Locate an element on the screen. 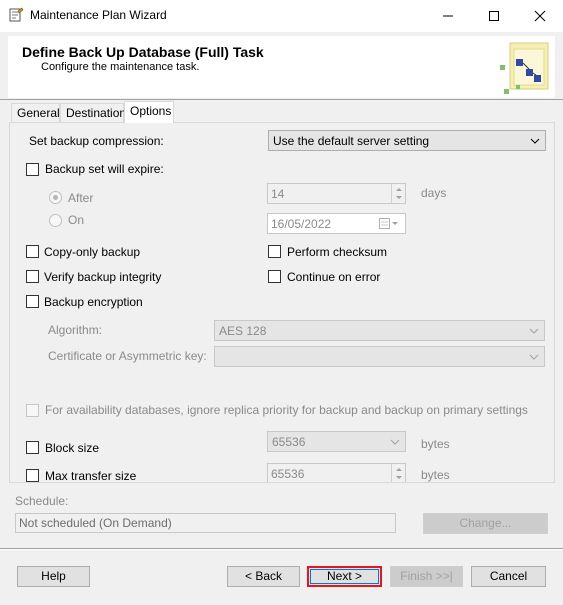 The image size is (563, 605). page-subtitle: Configure the maintenance task. is located at coordinates (120, 67).